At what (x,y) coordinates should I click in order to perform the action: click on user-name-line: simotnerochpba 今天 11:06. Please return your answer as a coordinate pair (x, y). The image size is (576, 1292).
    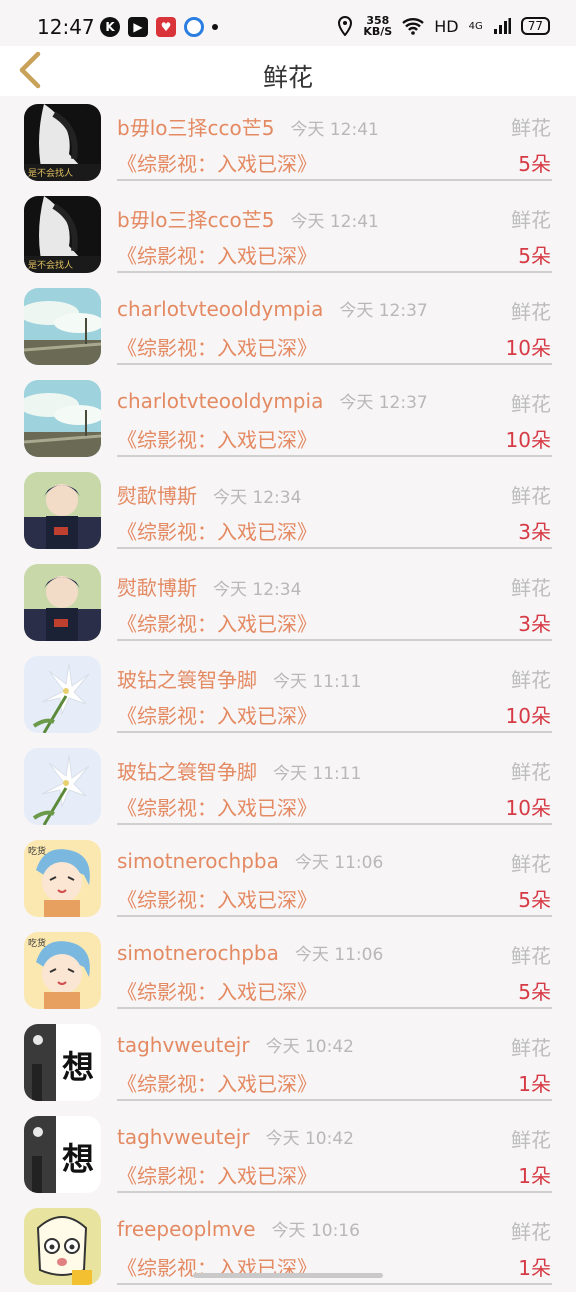
    Looking at the image, I should click on (250, 860).